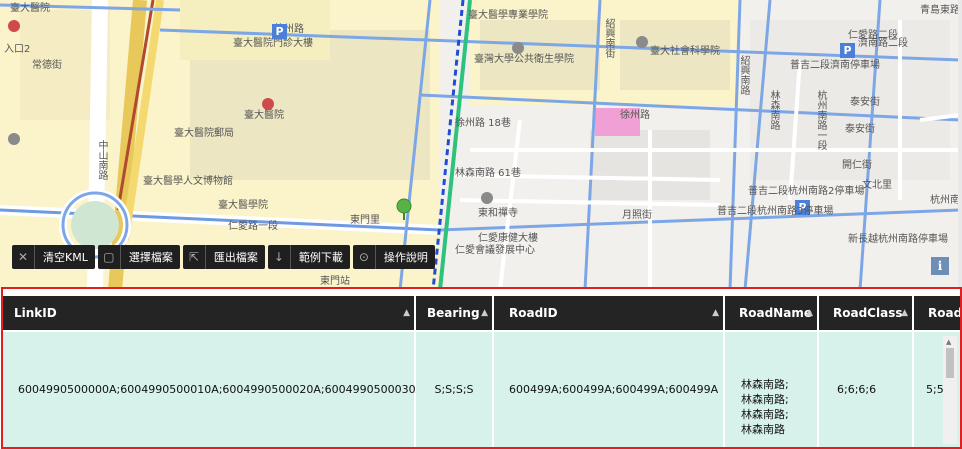  I want to click on map-label: 入口2, so click(17, 49).